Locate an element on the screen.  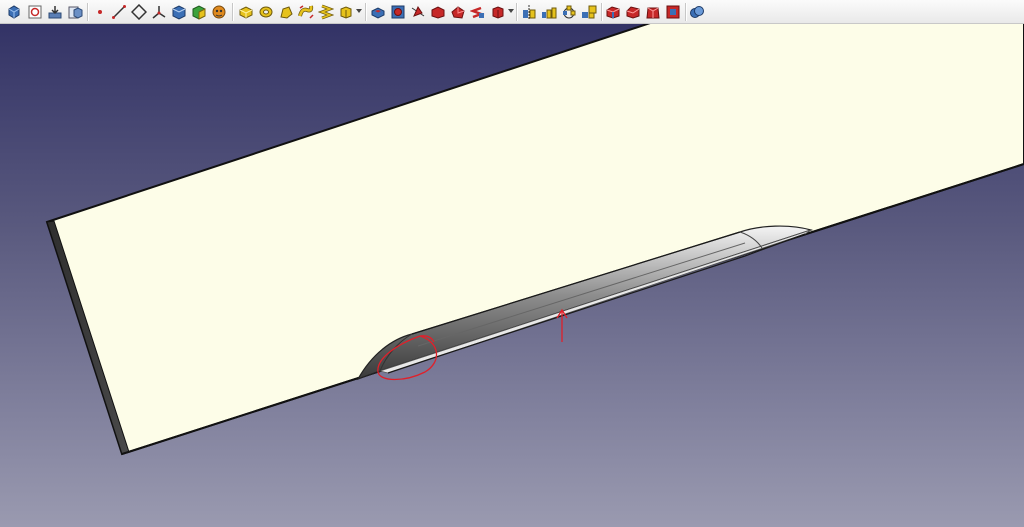
import-icon is located at coordinates (55, 12).